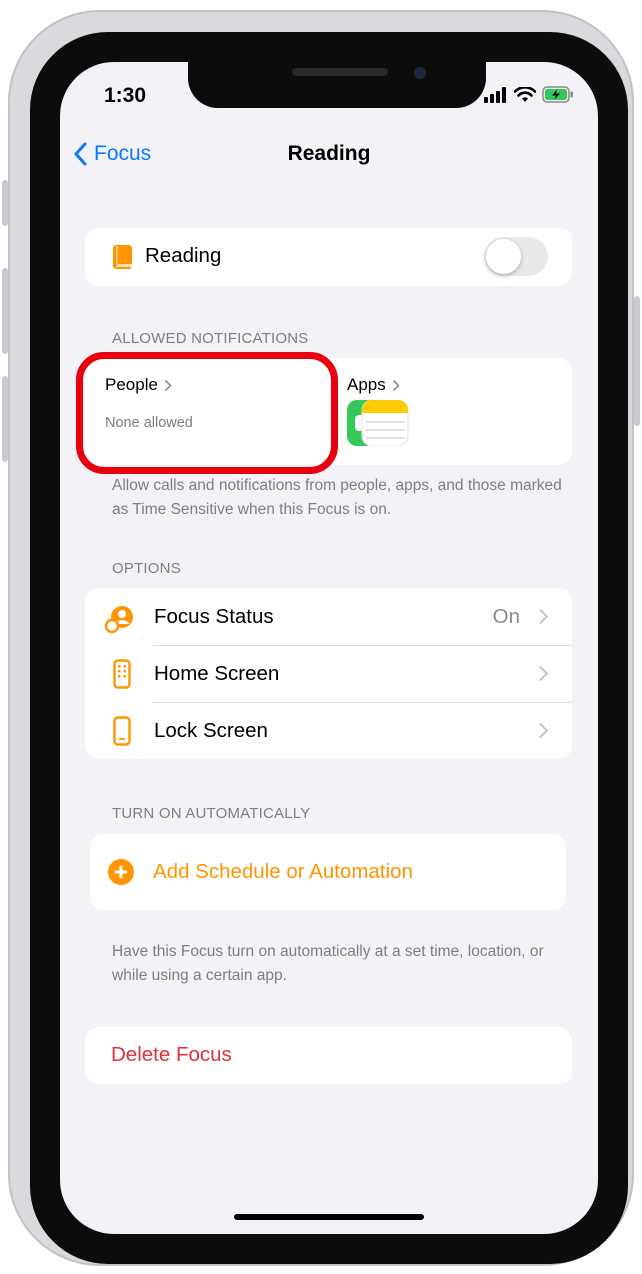 Image resolution: width=642 pixels, height=1274 pixels. I want to click on allowed-notifications-header: ALLOWED NOTIFICATIONS, so click(210, 338).